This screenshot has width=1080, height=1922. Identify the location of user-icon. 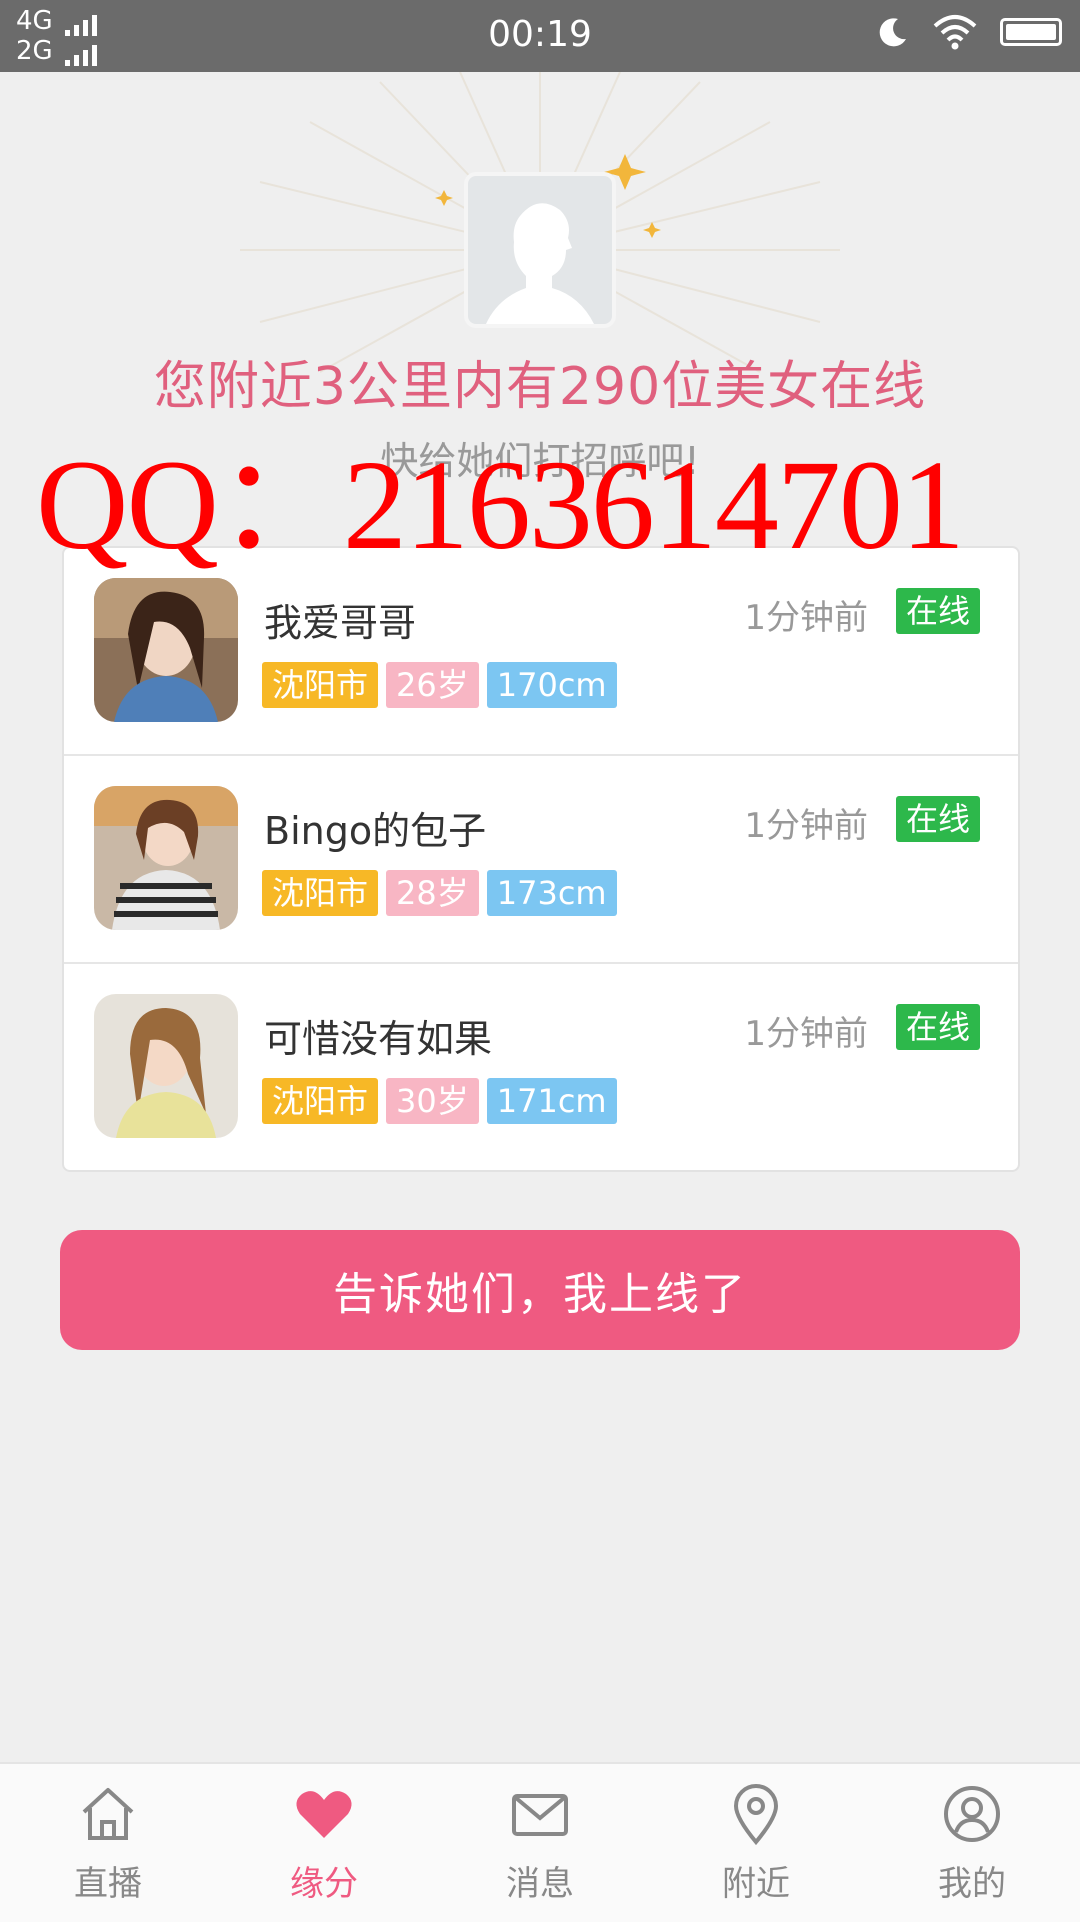
(972, 1814).